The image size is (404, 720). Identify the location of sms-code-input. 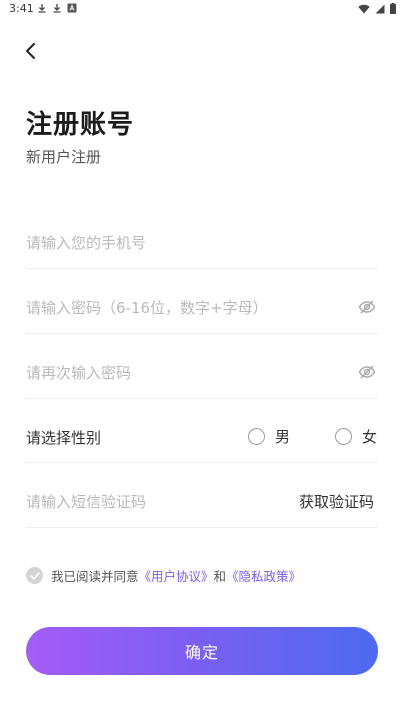
(146, 502).